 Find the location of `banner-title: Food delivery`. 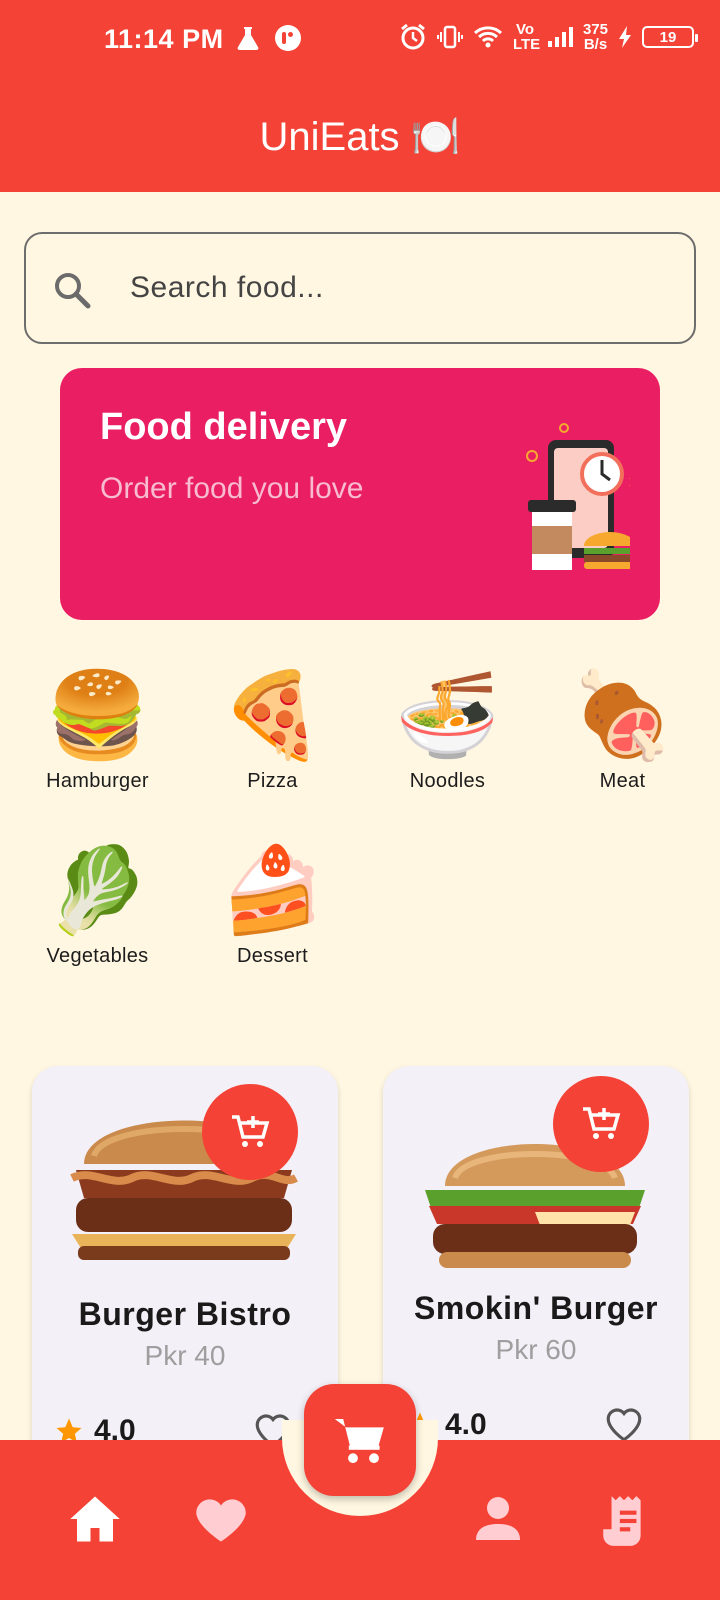

banner-title: Food delivery is located at coordinates (224, 427).